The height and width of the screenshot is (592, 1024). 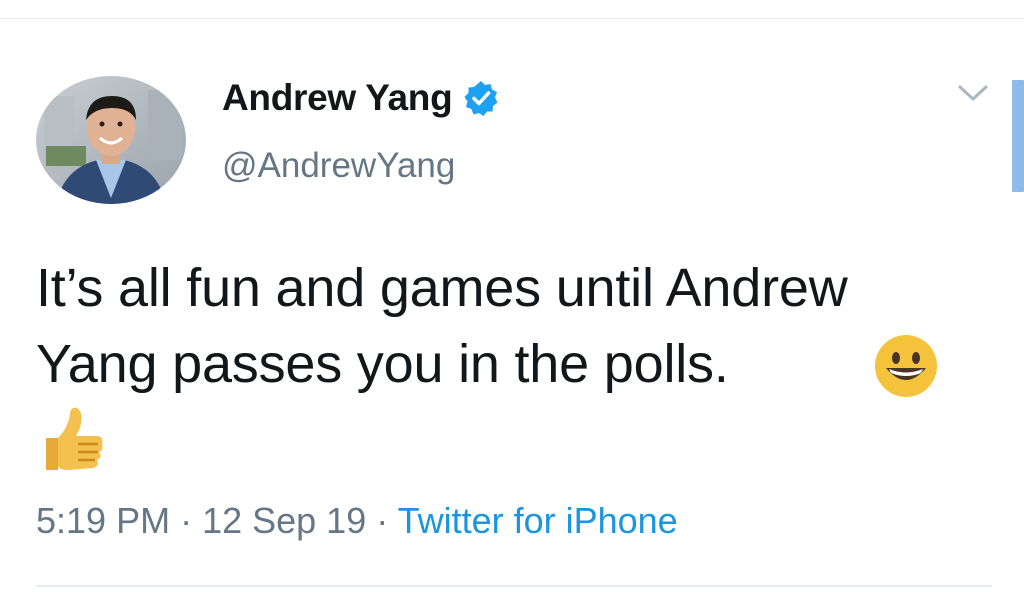 What do you see at coordinates (481, 98) in the screenshot?
I see `verified-badge-icon` at bounding box center [481, 98].